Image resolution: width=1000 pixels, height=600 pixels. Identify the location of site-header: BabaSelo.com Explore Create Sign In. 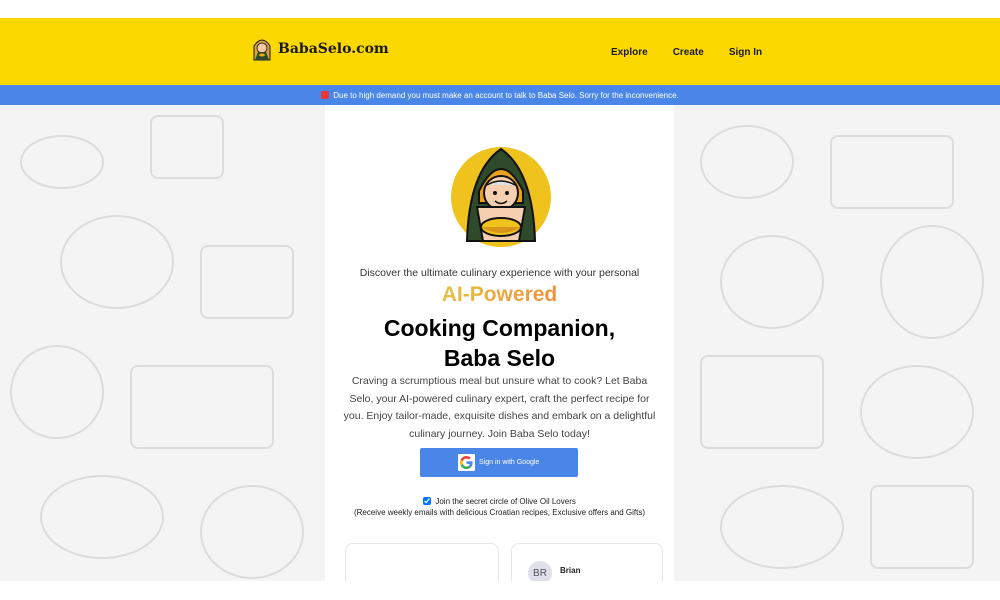
(500, 51).